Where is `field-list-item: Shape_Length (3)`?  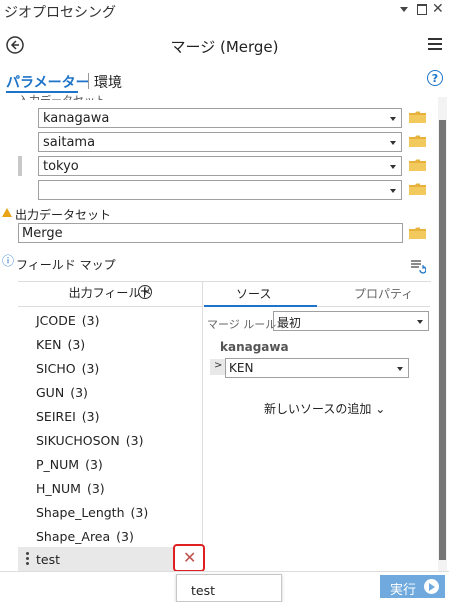
field-list-item: Shape_Length (3) is located at coordinates (92, 512).